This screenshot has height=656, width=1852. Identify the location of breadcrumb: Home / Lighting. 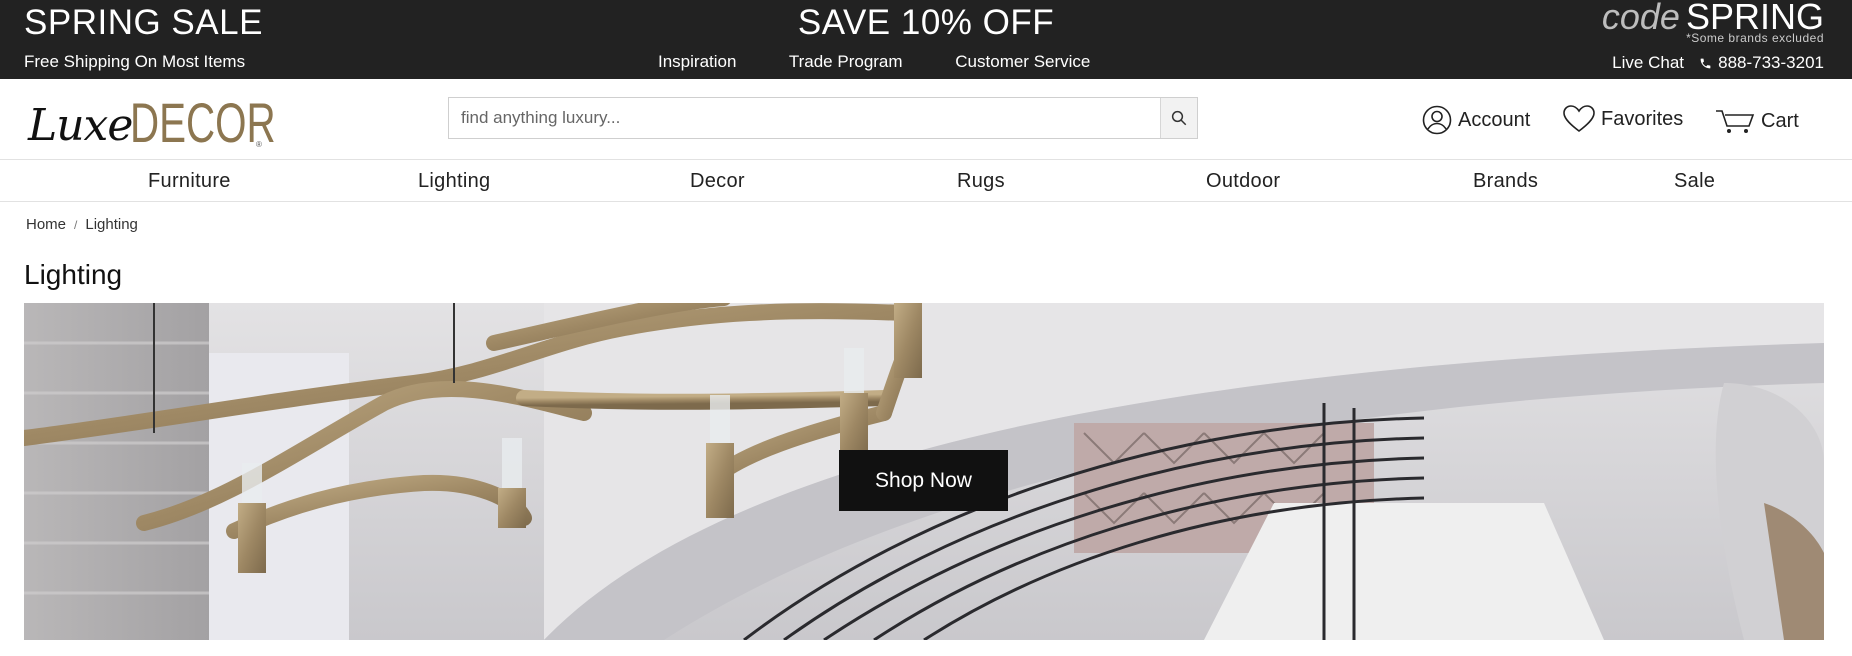
(82, 224).